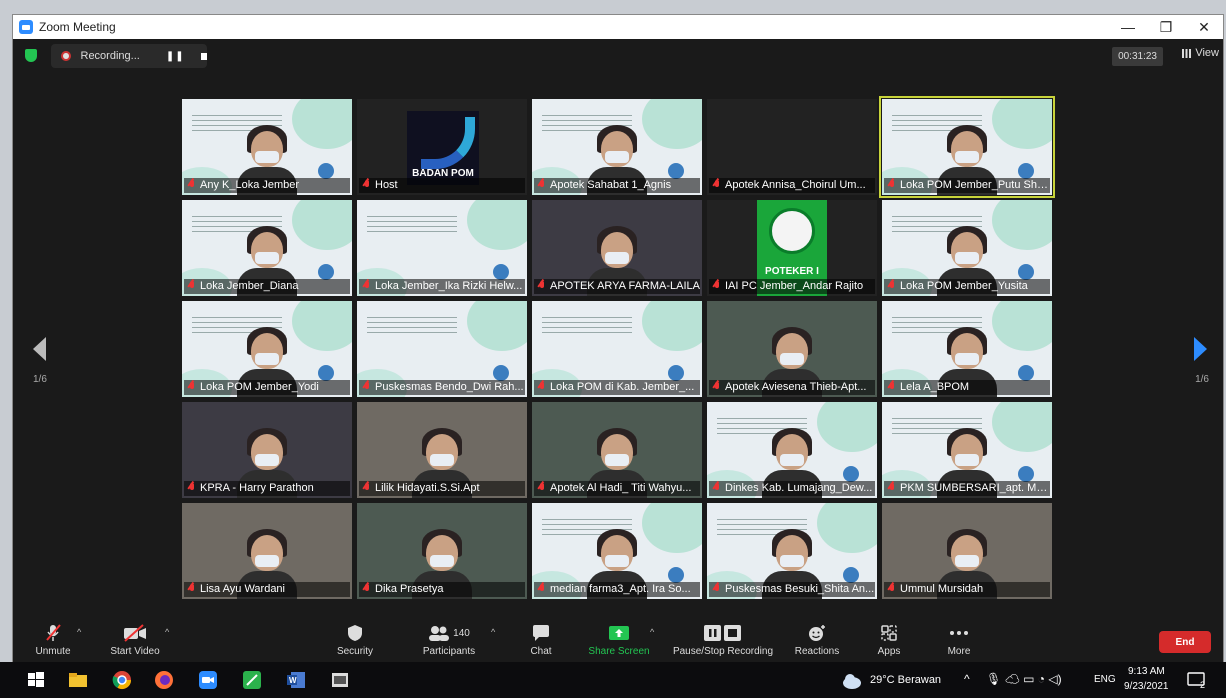 Image resolution: width=1226 pixels, height=698 pixels. What do you see at coordinates (1146, 686) in the screenshot?
I see `clock-date: 9/23/2021` at bounding box center [1146, 686].